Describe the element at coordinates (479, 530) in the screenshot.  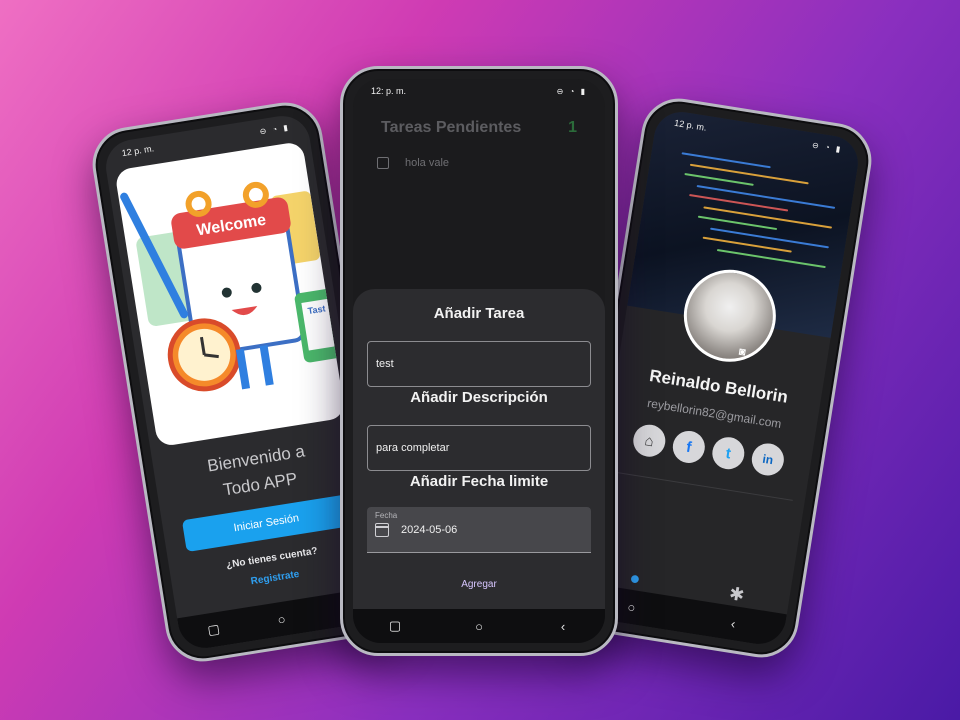
I see `date-input: Fecha 2024-05-06` at that location.